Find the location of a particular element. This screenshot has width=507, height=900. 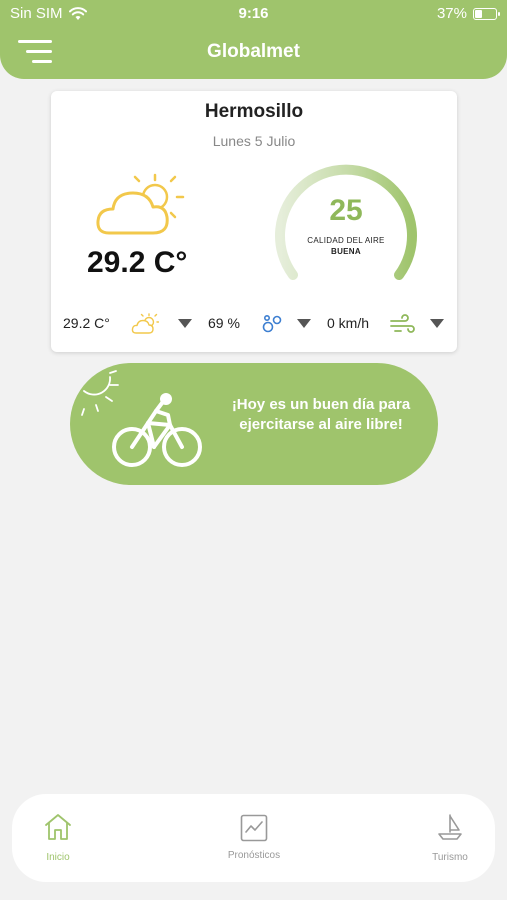

air-quality-value: 25 is located at coordinates (346, 210).